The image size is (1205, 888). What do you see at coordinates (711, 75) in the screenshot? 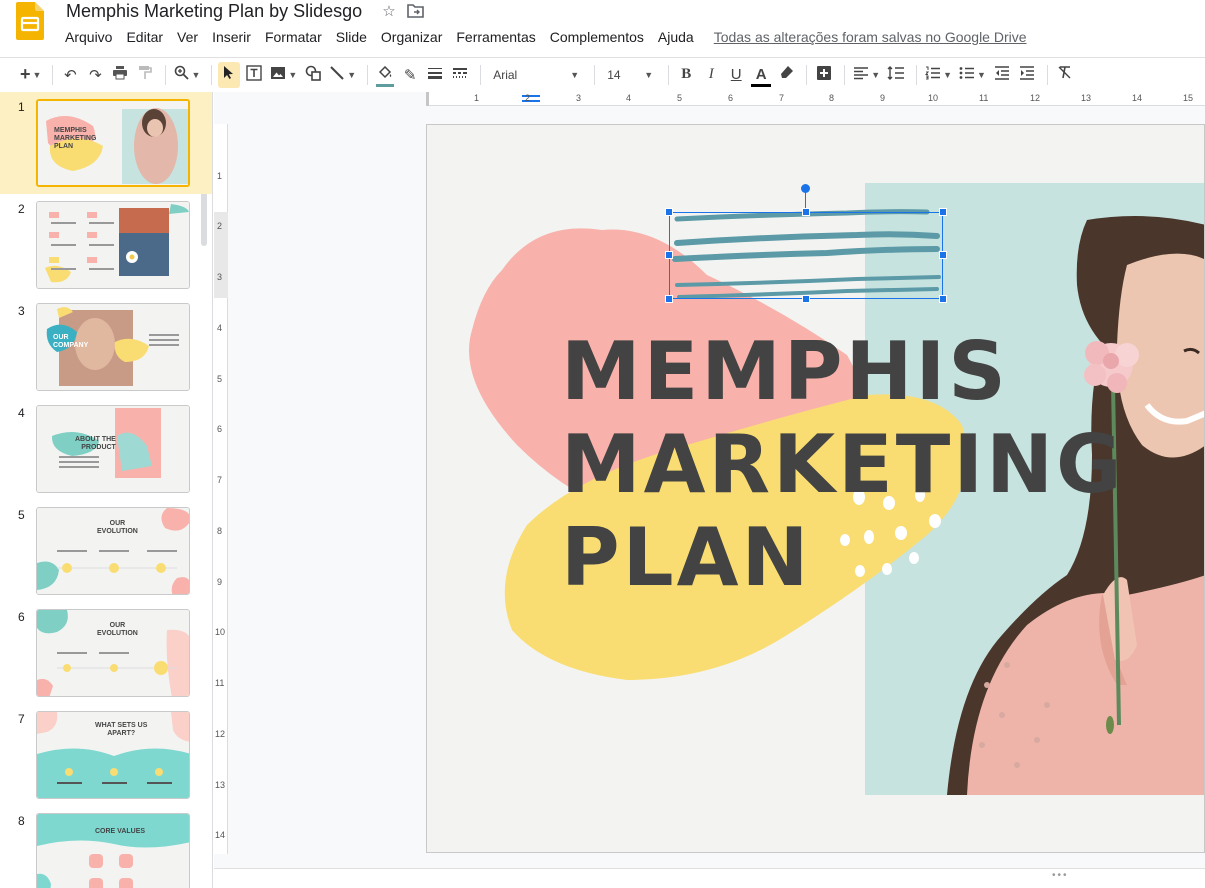
I see `italic-button: I` at bounding box center [711, 75].